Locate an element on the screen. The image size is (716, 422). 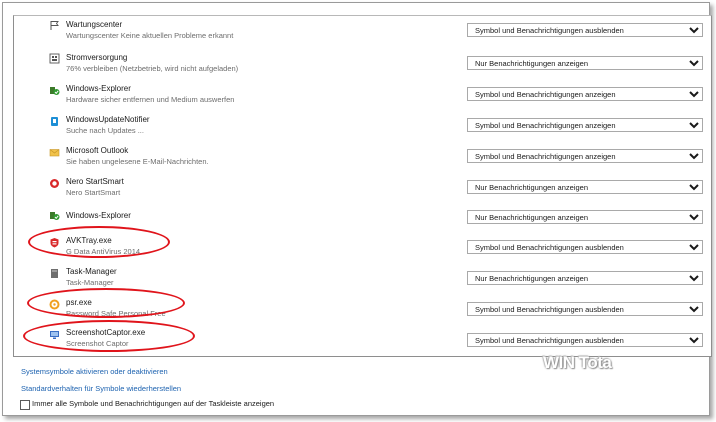
item-name: AVKTray.exe is located at coordinates (89, 240).